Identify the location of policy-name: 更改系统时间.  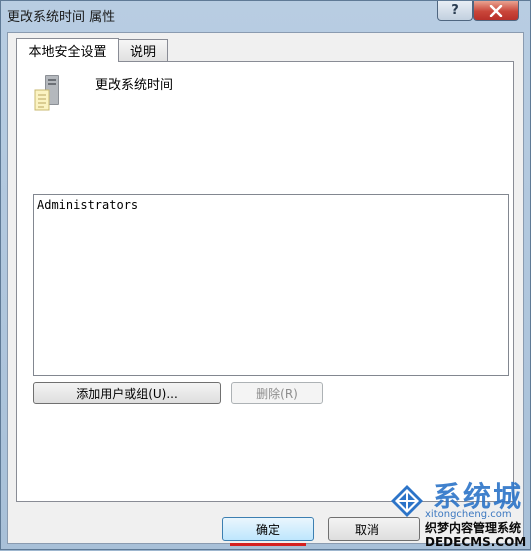
(134, 85).